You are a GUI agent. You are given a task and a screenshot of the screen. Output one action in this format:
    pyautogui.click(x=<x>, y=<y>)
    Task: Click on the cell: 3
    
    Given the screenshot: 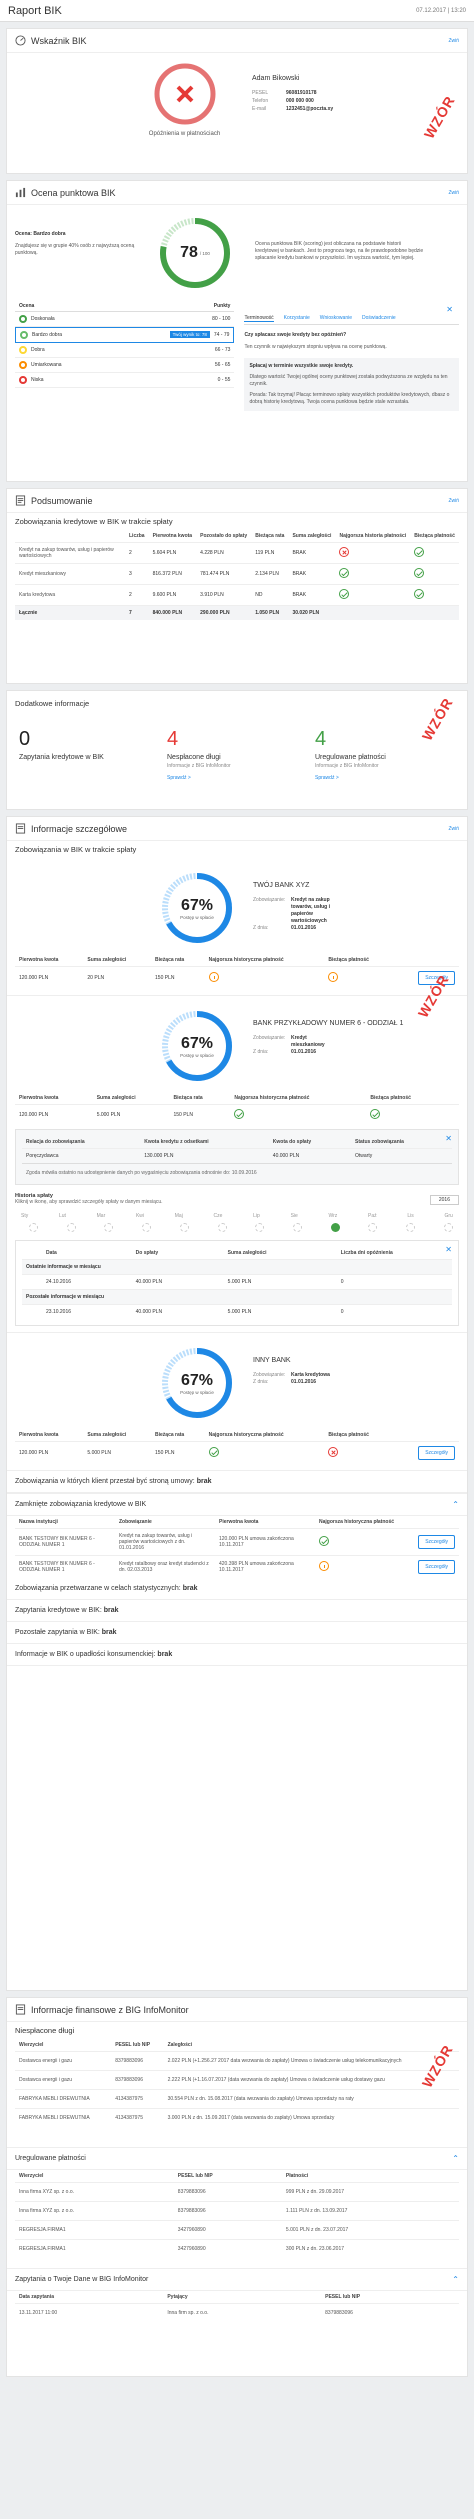 What is the action you would take?
    pyautogui.click(x=137, y=574)
    